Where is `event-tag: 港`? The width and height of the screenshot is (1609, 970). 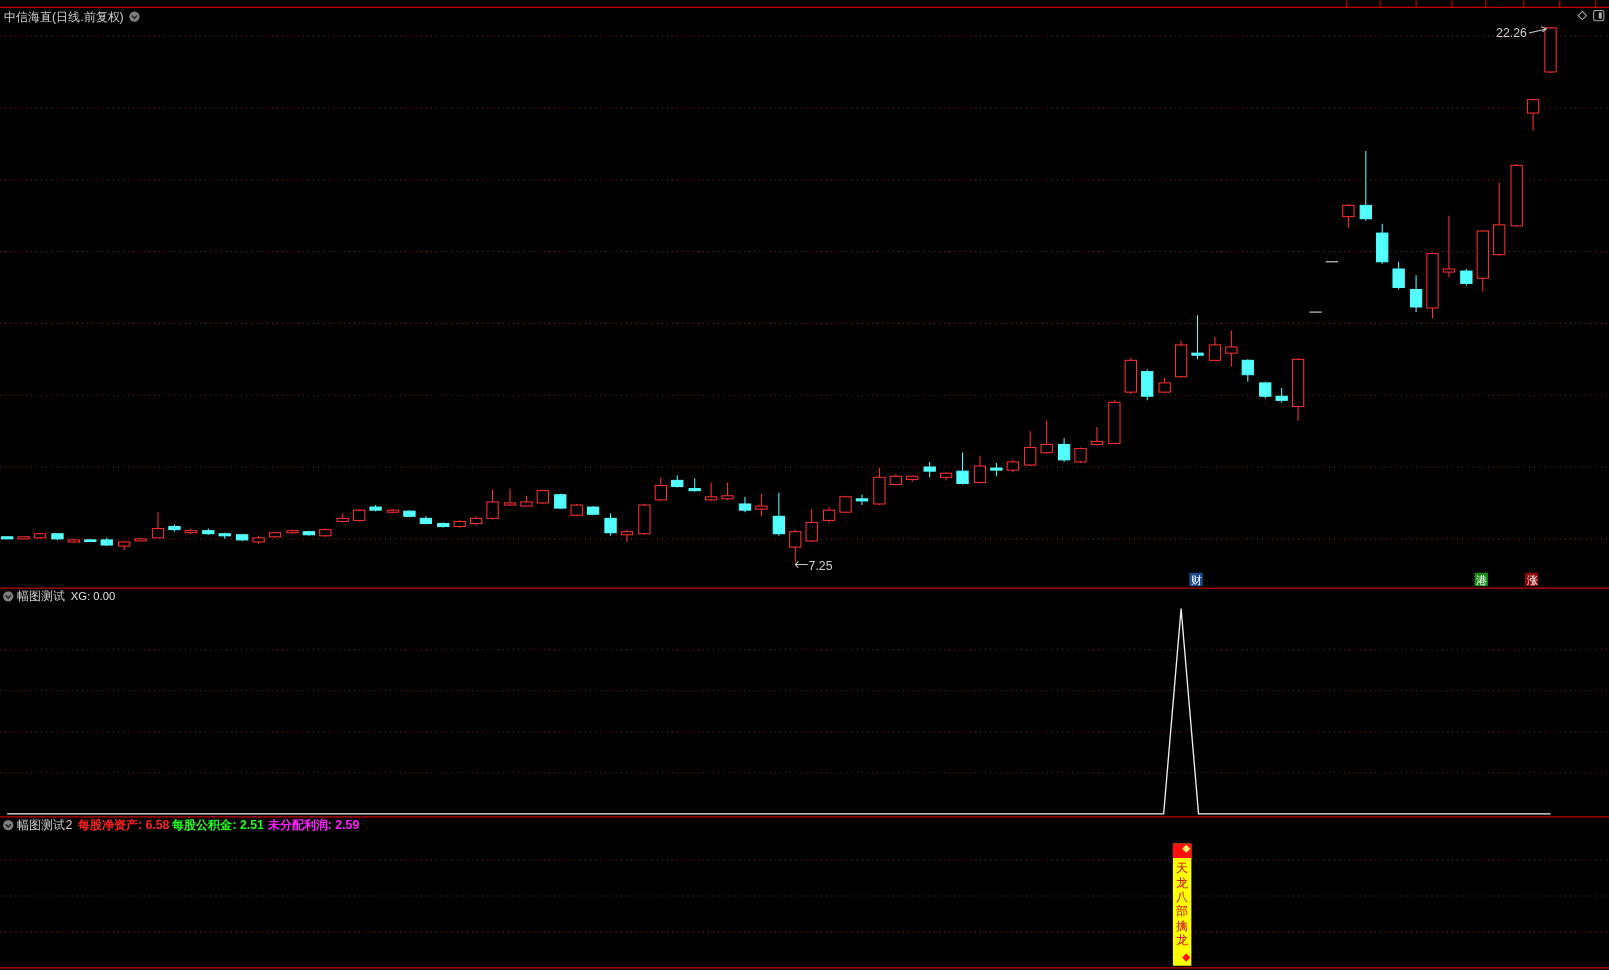 event-tag: 港 is located at coordinates (1481, 579).